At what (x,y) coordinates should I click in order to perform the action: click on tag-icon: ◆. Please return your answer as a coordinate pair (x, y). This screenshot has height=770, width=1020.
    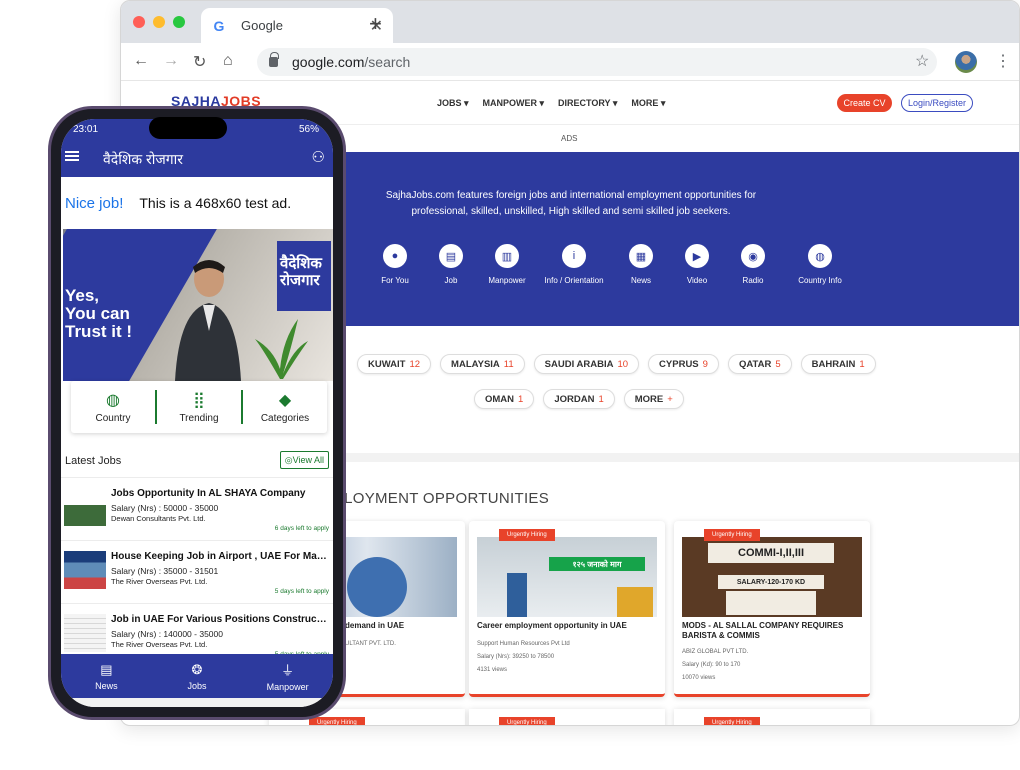
    Looking at the image, I should click on (285, 400).